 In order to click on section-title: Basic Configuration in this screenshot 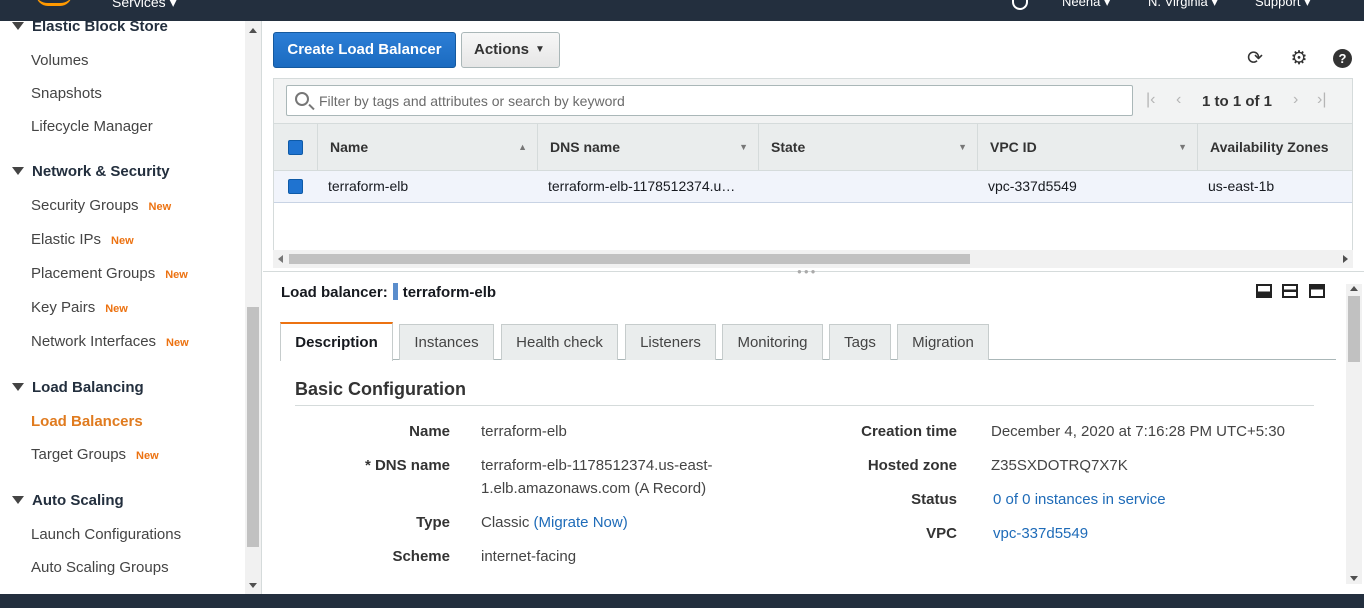, I will do `click(381, 389)`.